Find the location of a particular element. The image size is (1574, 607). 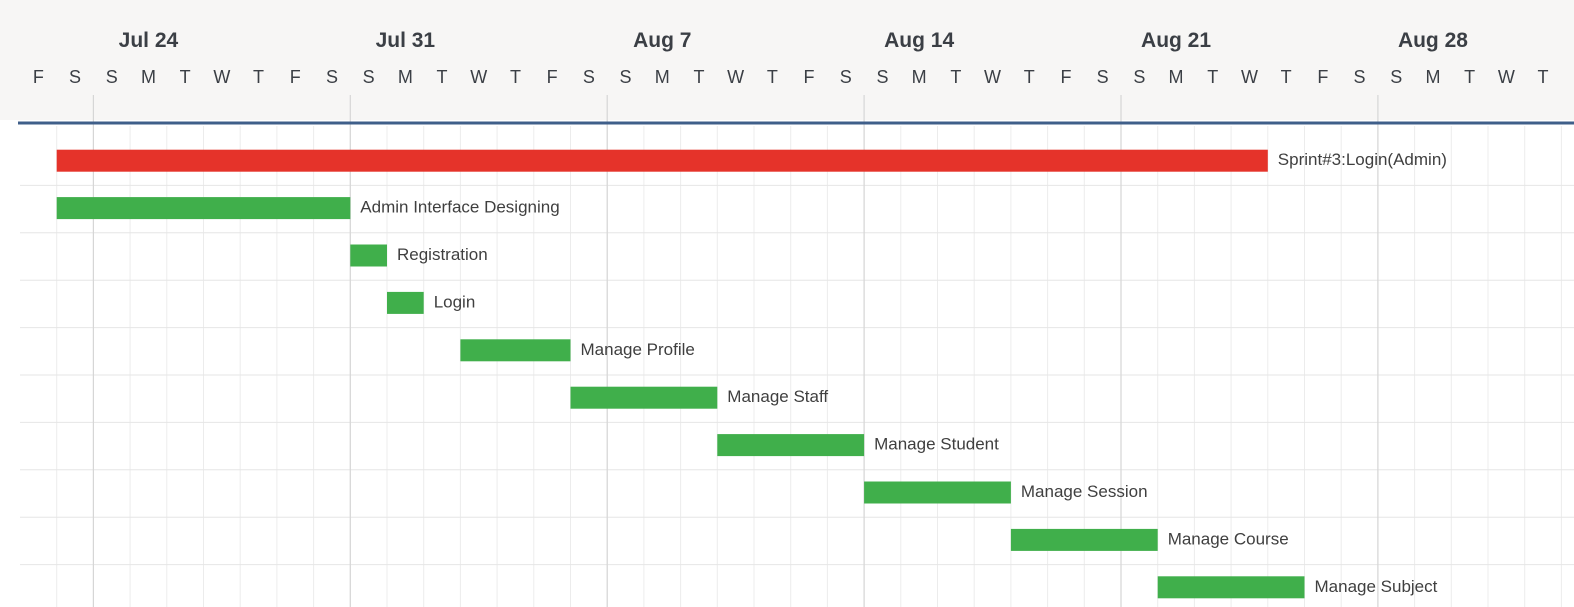

week-label: Aug 28 is located at coordinates (1433, 40).